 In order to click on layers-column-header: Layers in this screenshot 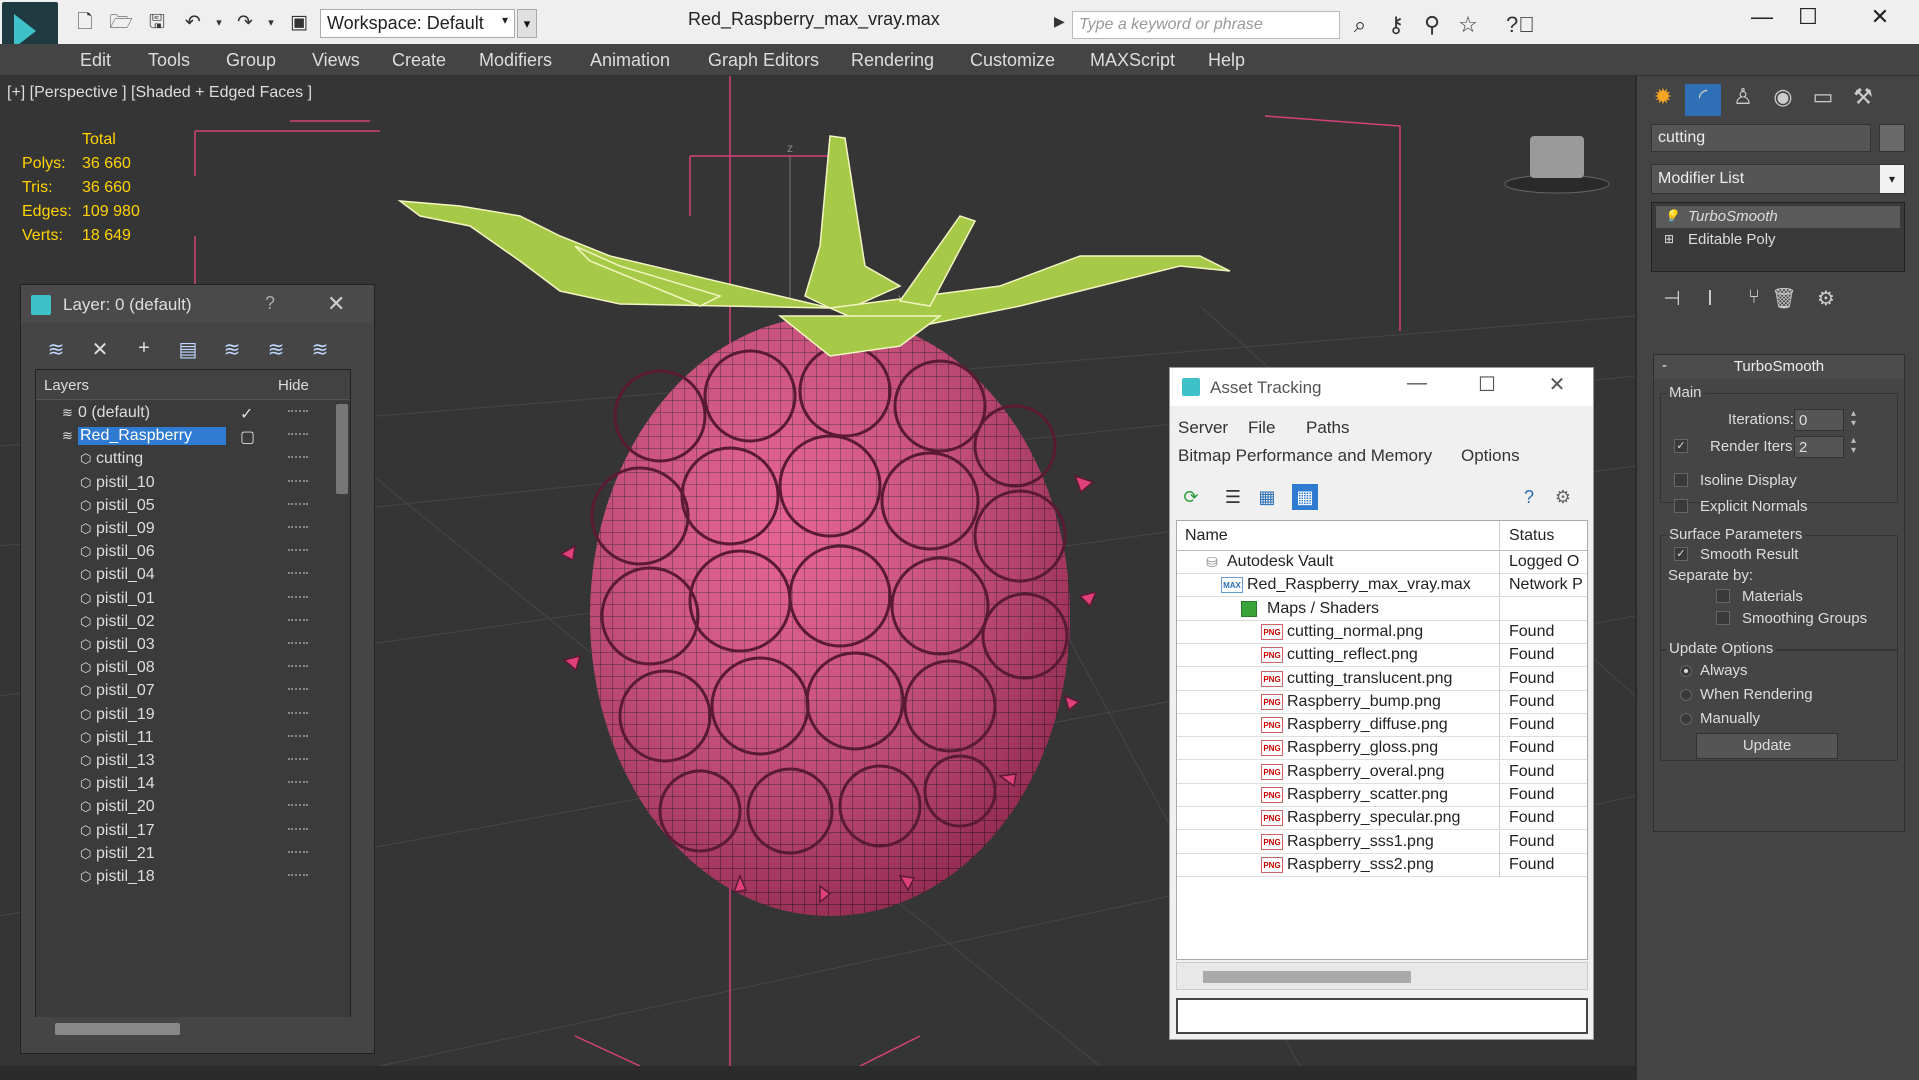, I will do `click(66, 385)`.